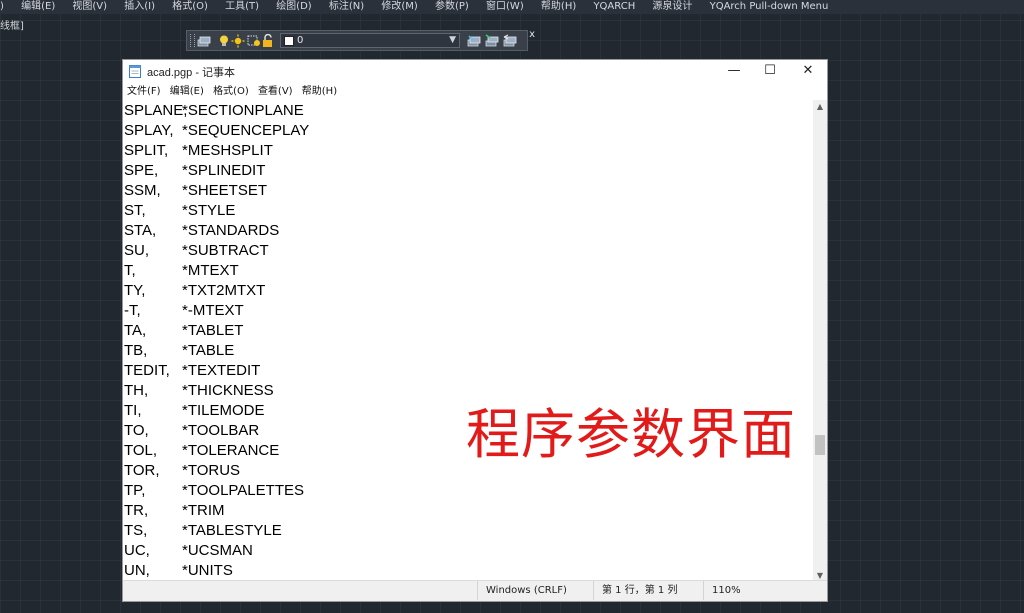  Describe the element at coordinates (192, 40) in the screenshot. I see `toolbar-grip` at that location.